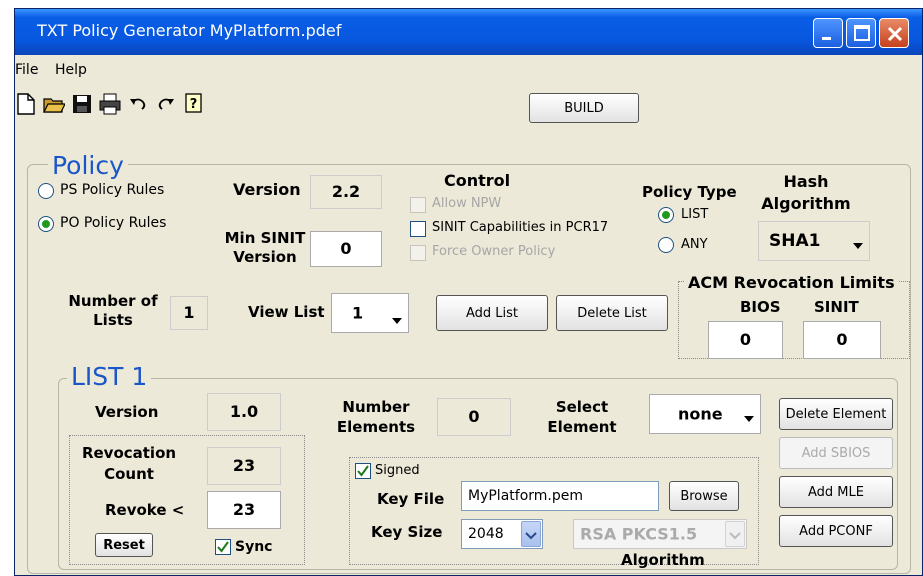 This screenshot has width=923, height=576. I want to click on title-bar: TXT Policy Generator MyPlatform.pdef, so click(468, 32).